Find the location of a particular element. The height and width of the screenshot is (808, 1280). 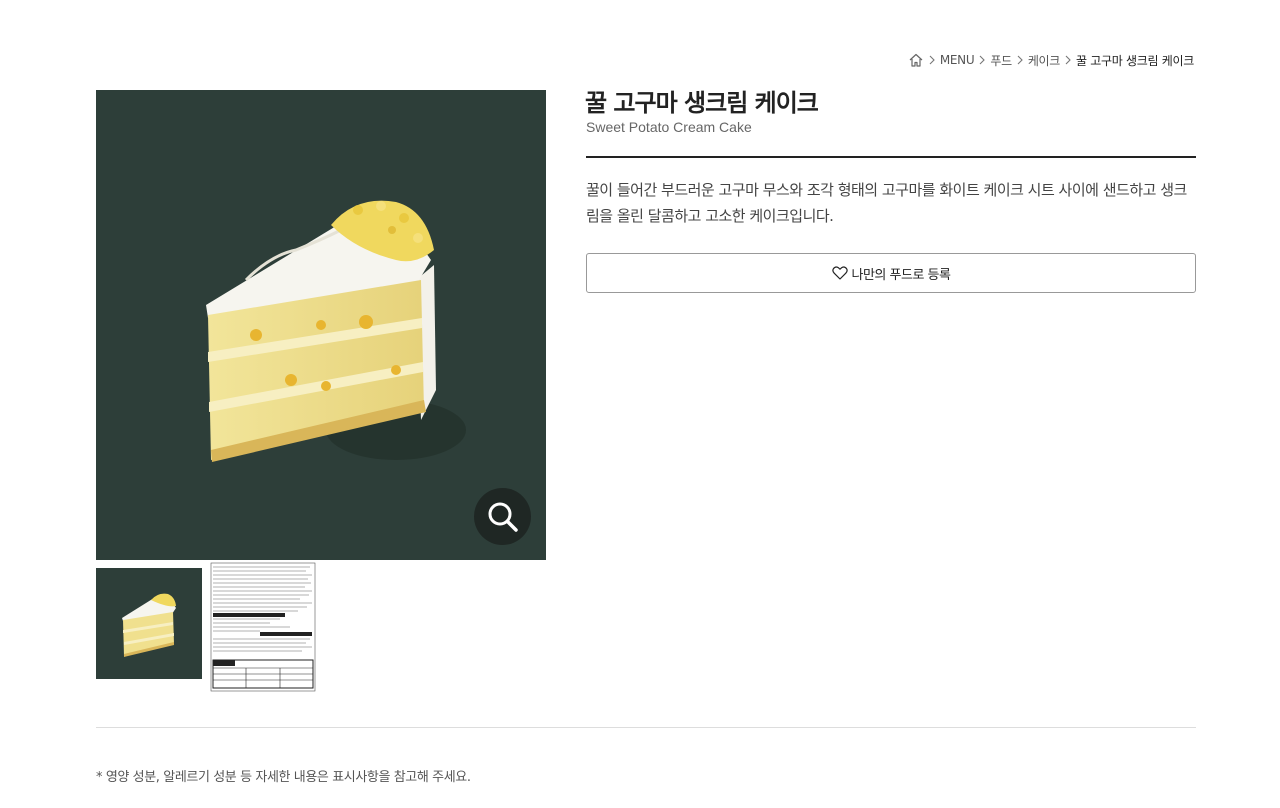

thumbnail-nutrition-label is located at coordinates (263, 627).